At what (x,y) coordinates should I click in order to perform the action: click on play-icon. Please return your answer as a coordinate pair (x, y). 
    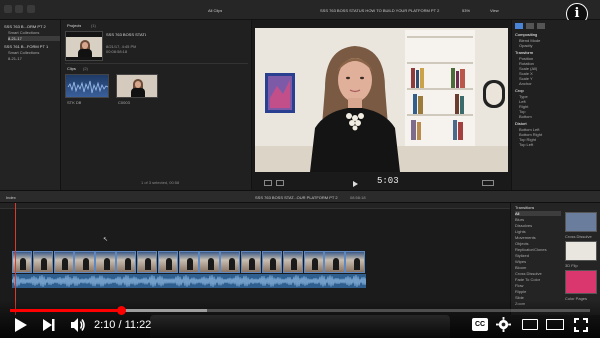
    Looking at the image, I should click on (355, 184).